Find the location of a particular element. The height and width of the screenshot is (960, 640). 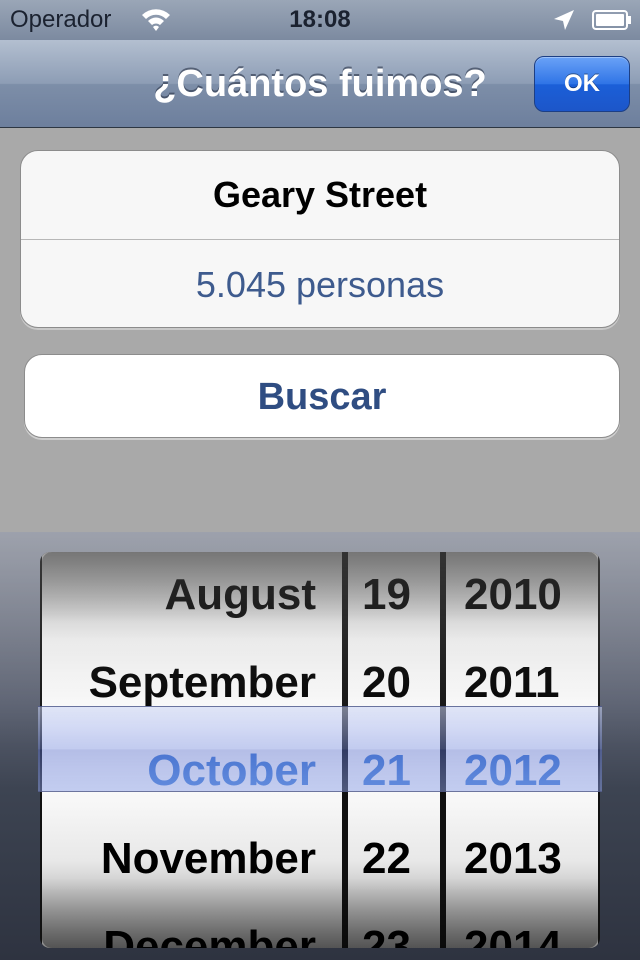

month-option: September is located at coordinates (192, 683).